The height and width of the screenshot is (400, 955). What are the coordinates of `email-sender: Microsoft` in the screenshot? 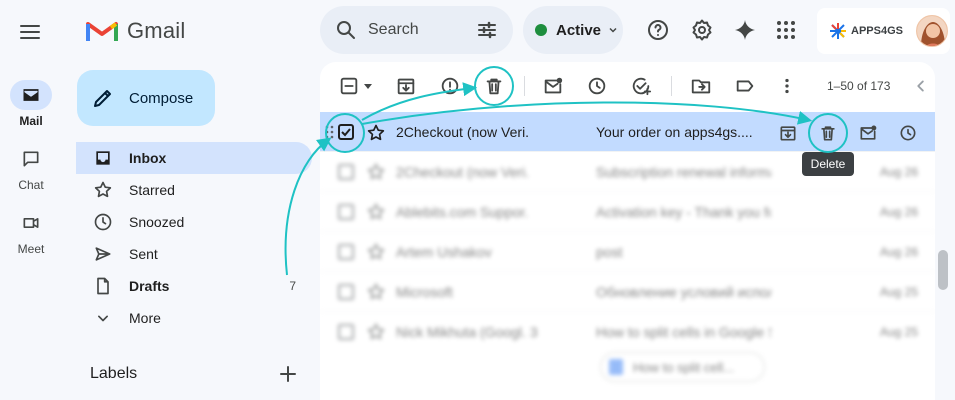 It's located at (424, 291).